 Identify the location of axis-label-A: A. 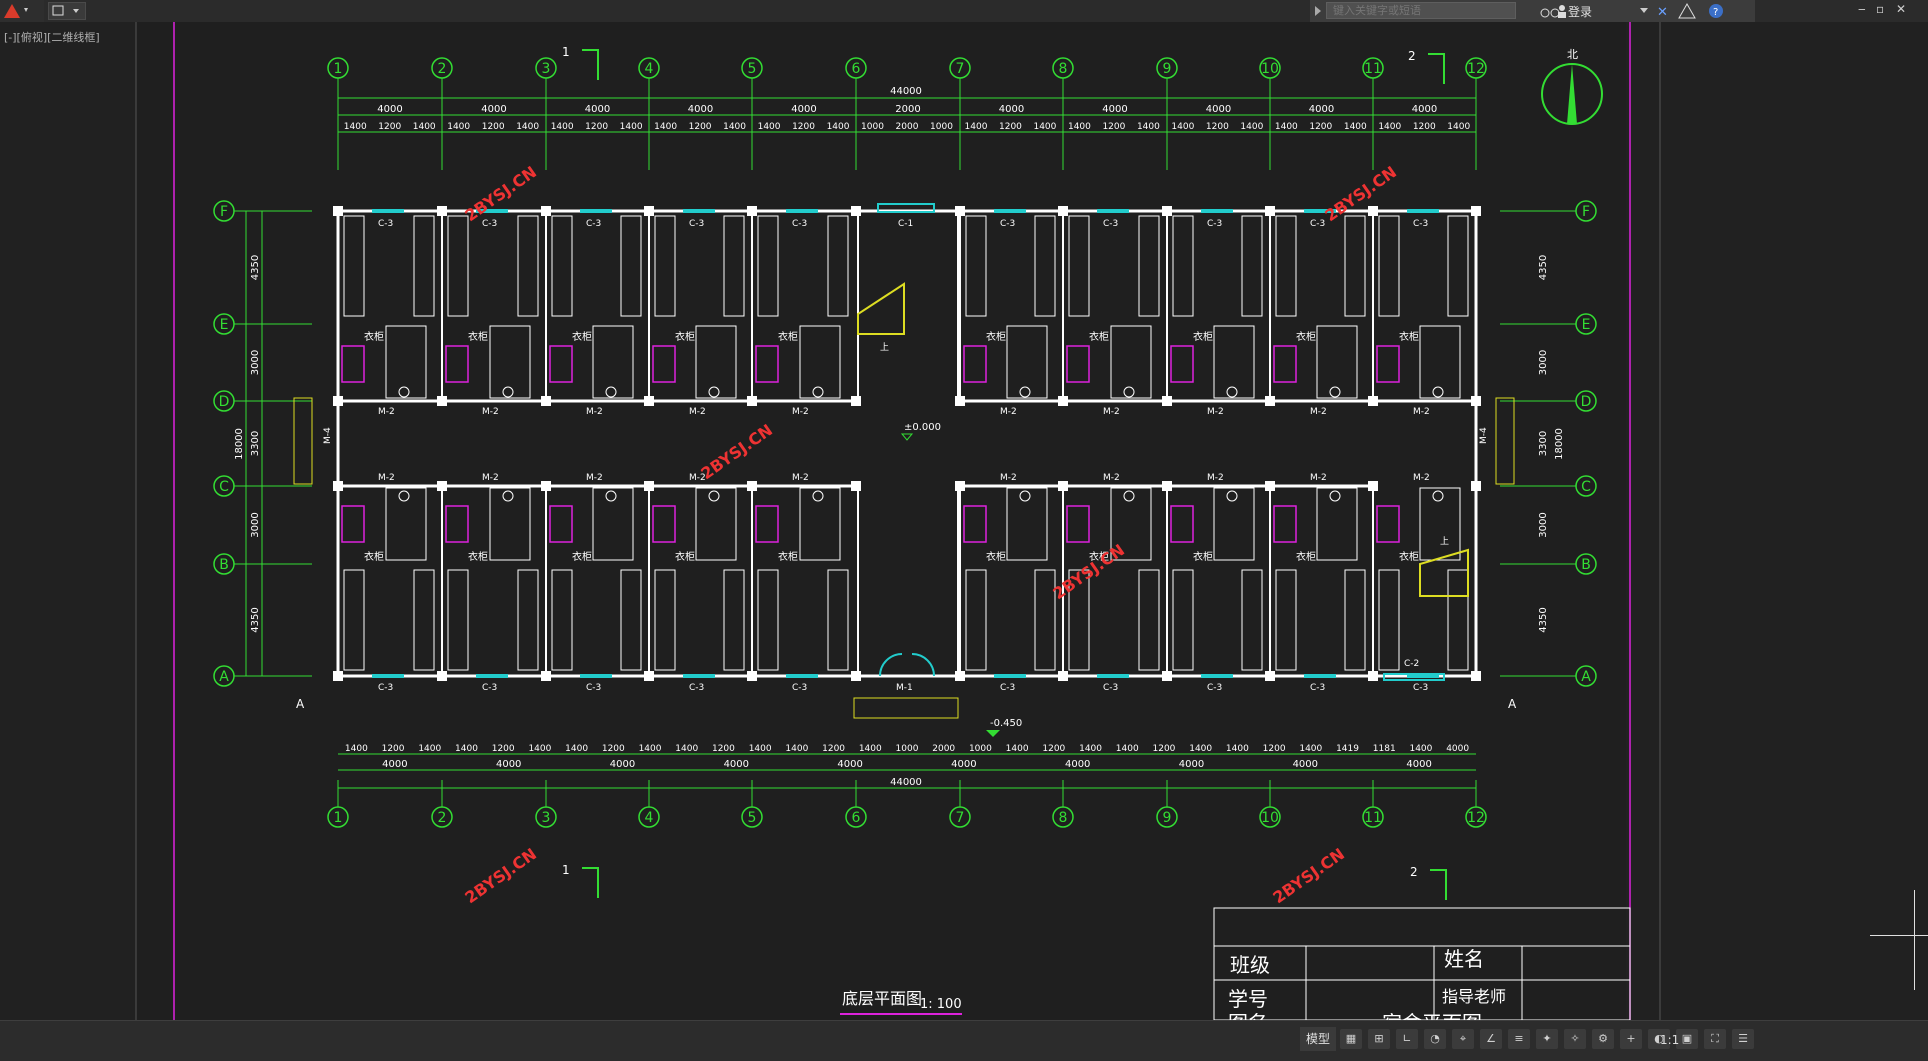
(1586, 677).